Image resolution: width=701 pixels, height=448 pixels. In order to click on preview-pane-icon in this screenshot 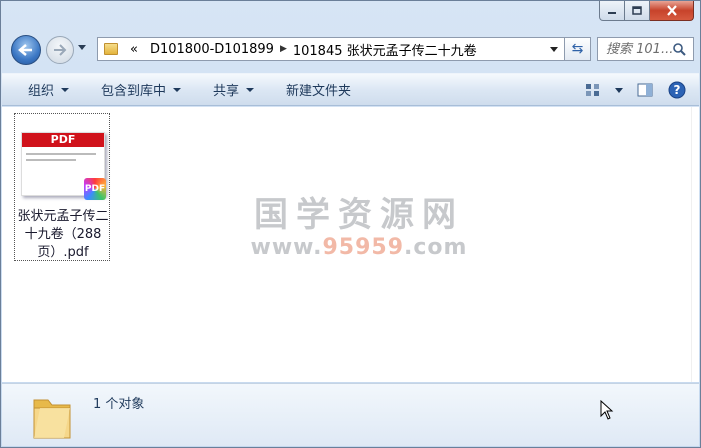, I will do `click(645, 90)`.